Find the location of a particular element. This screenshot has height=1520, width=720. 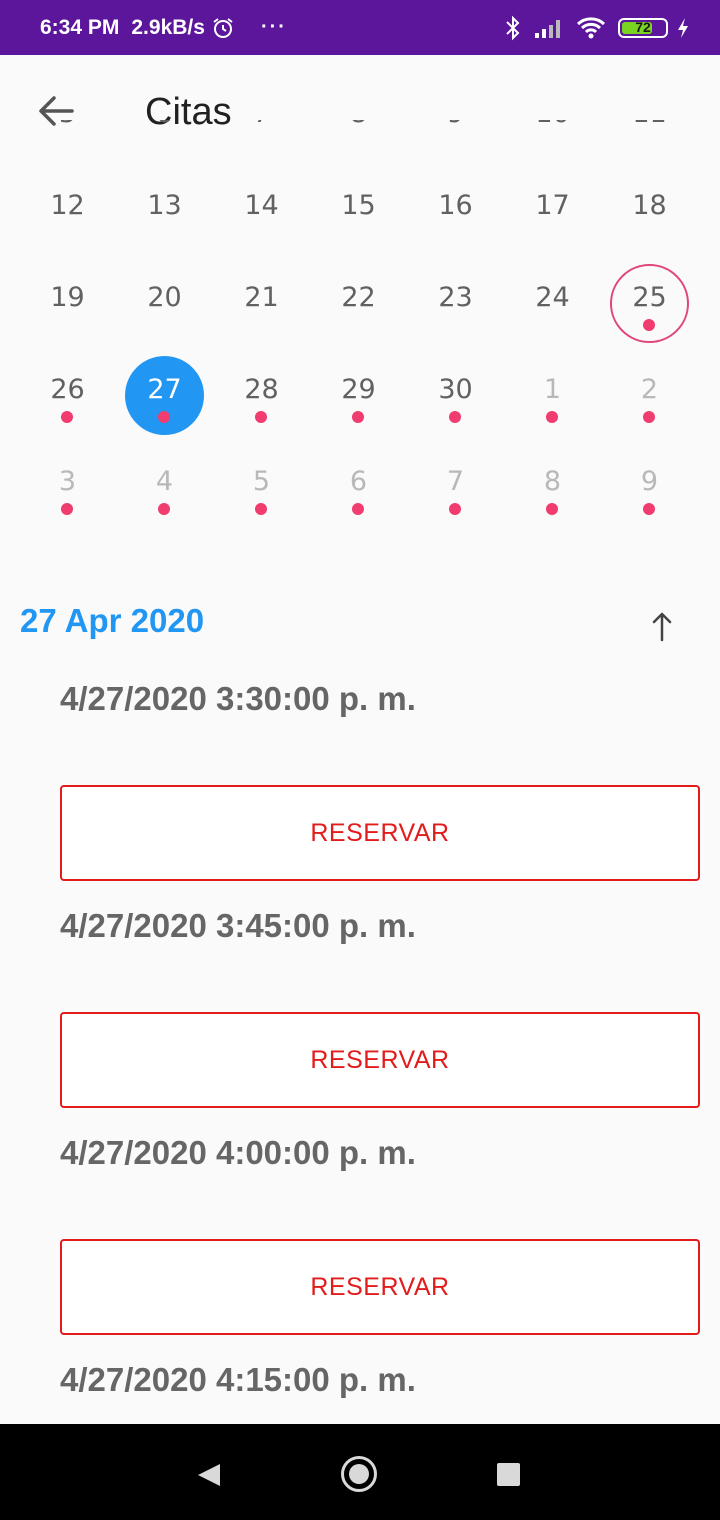

calendar-day-number: 3 is located at coordinates (67, 481).